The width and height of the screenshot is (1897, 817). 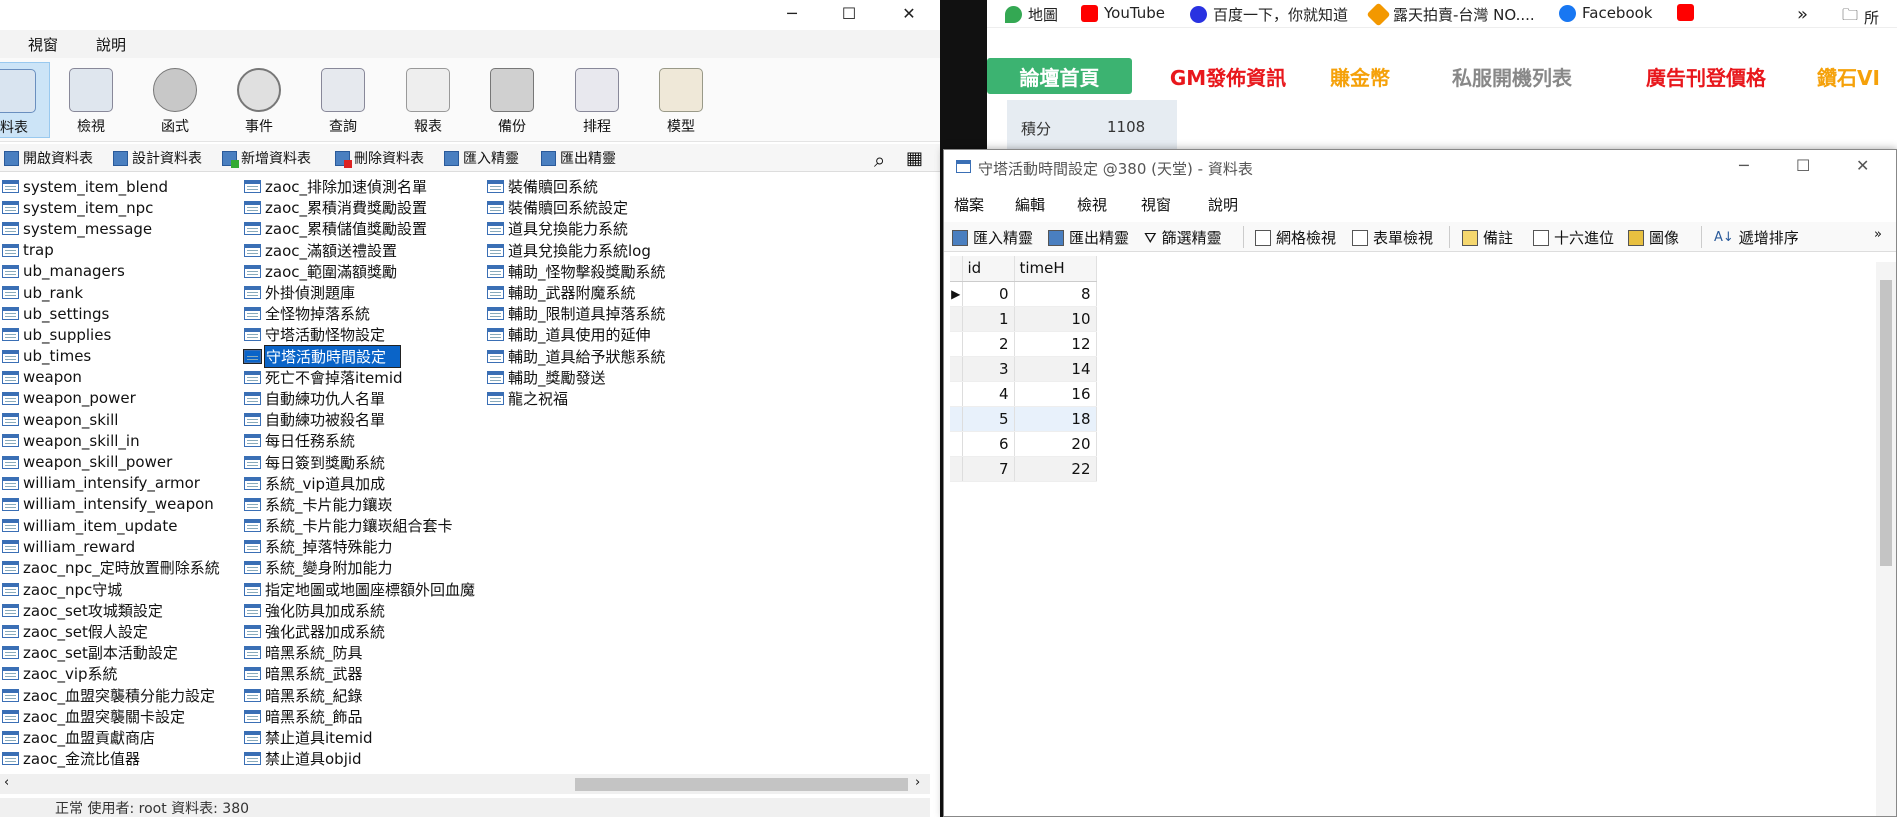 What do you see at coordinates (359, 546) in the screenshot?
I see `table-list-item: 系統_掉落特殊能力` at bounding box center [359, 546].